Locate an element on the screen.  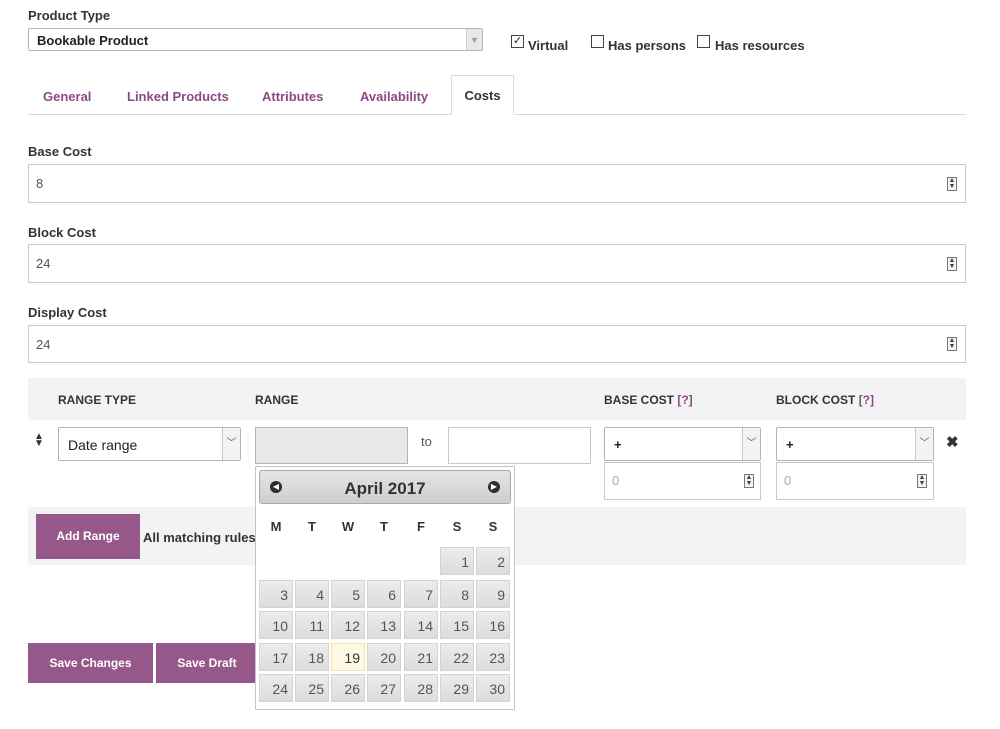
save-draft-button: Save Draft is located at coordinates (207, 663).